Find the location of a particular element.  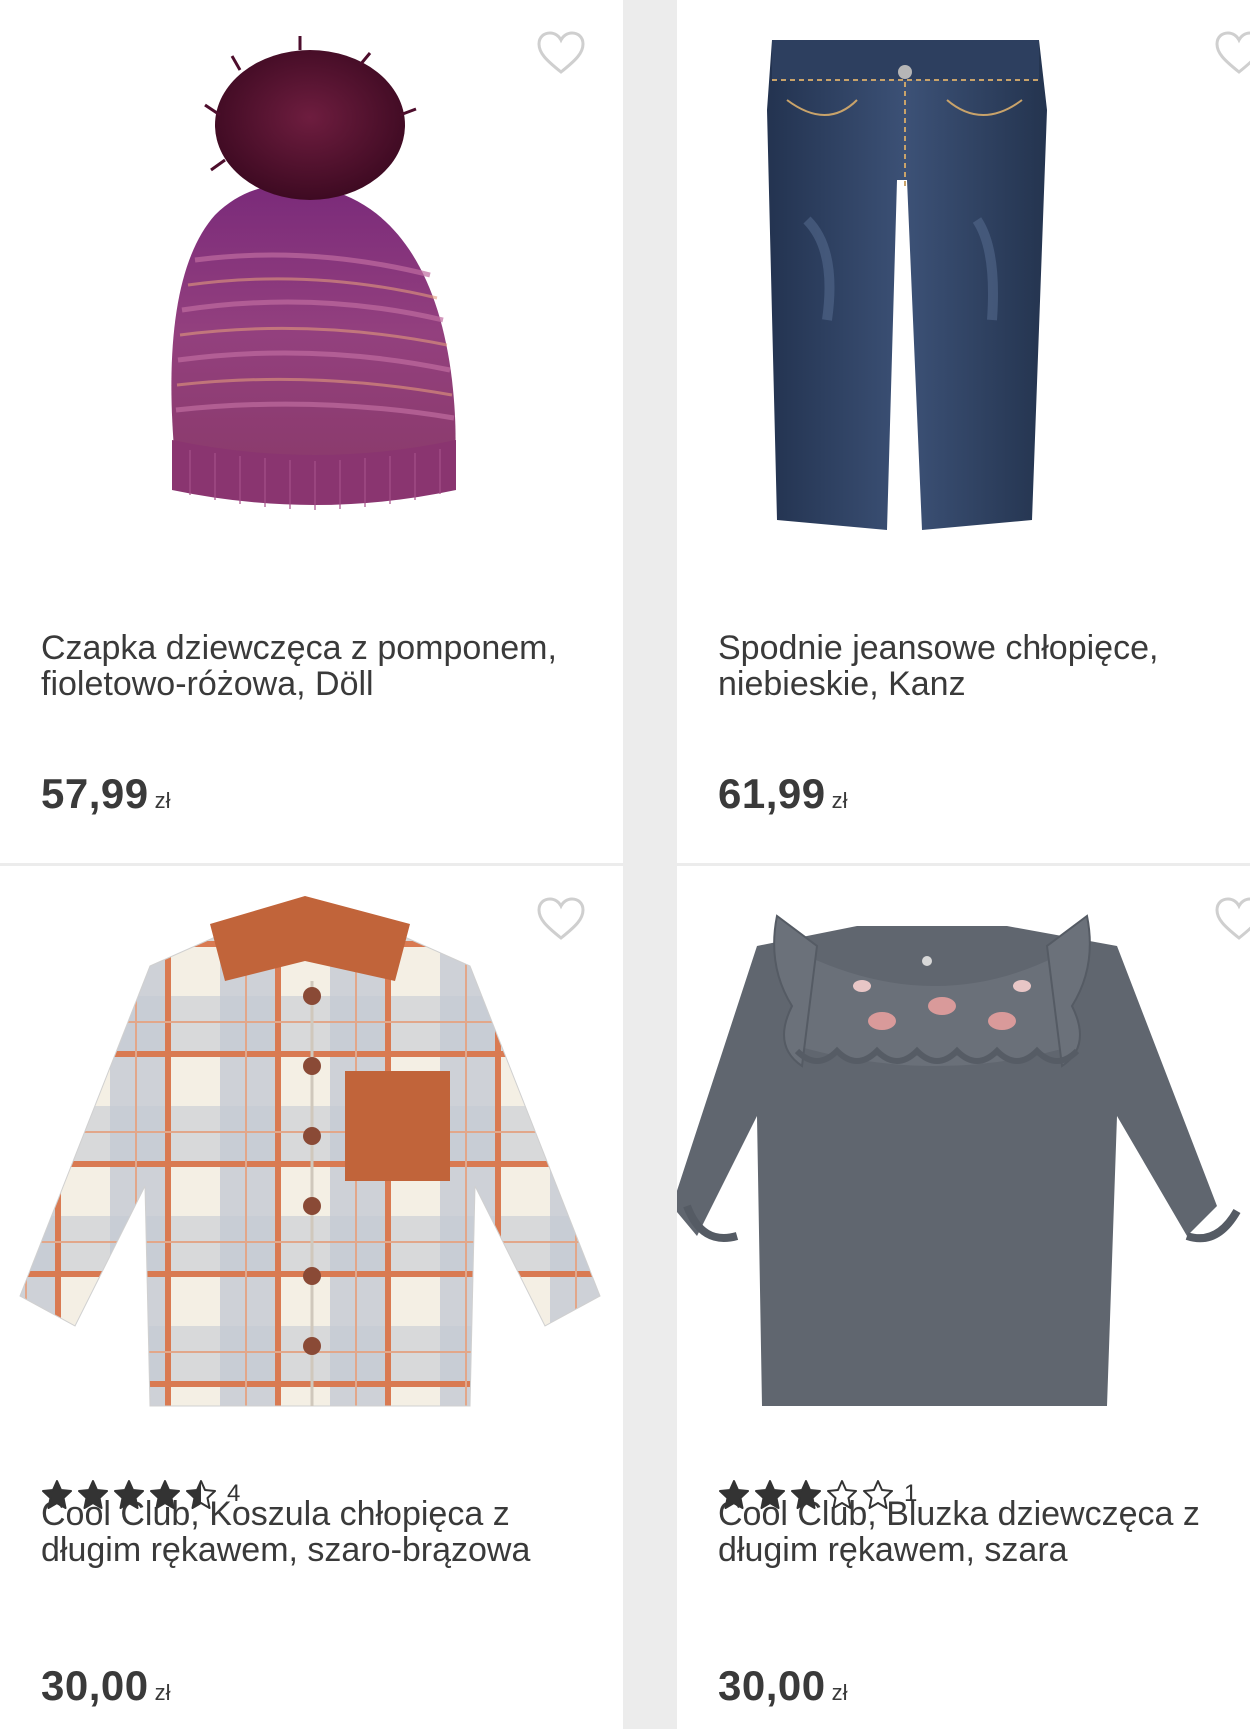

price: 61,99 zł is located at coordinates (783, 794).